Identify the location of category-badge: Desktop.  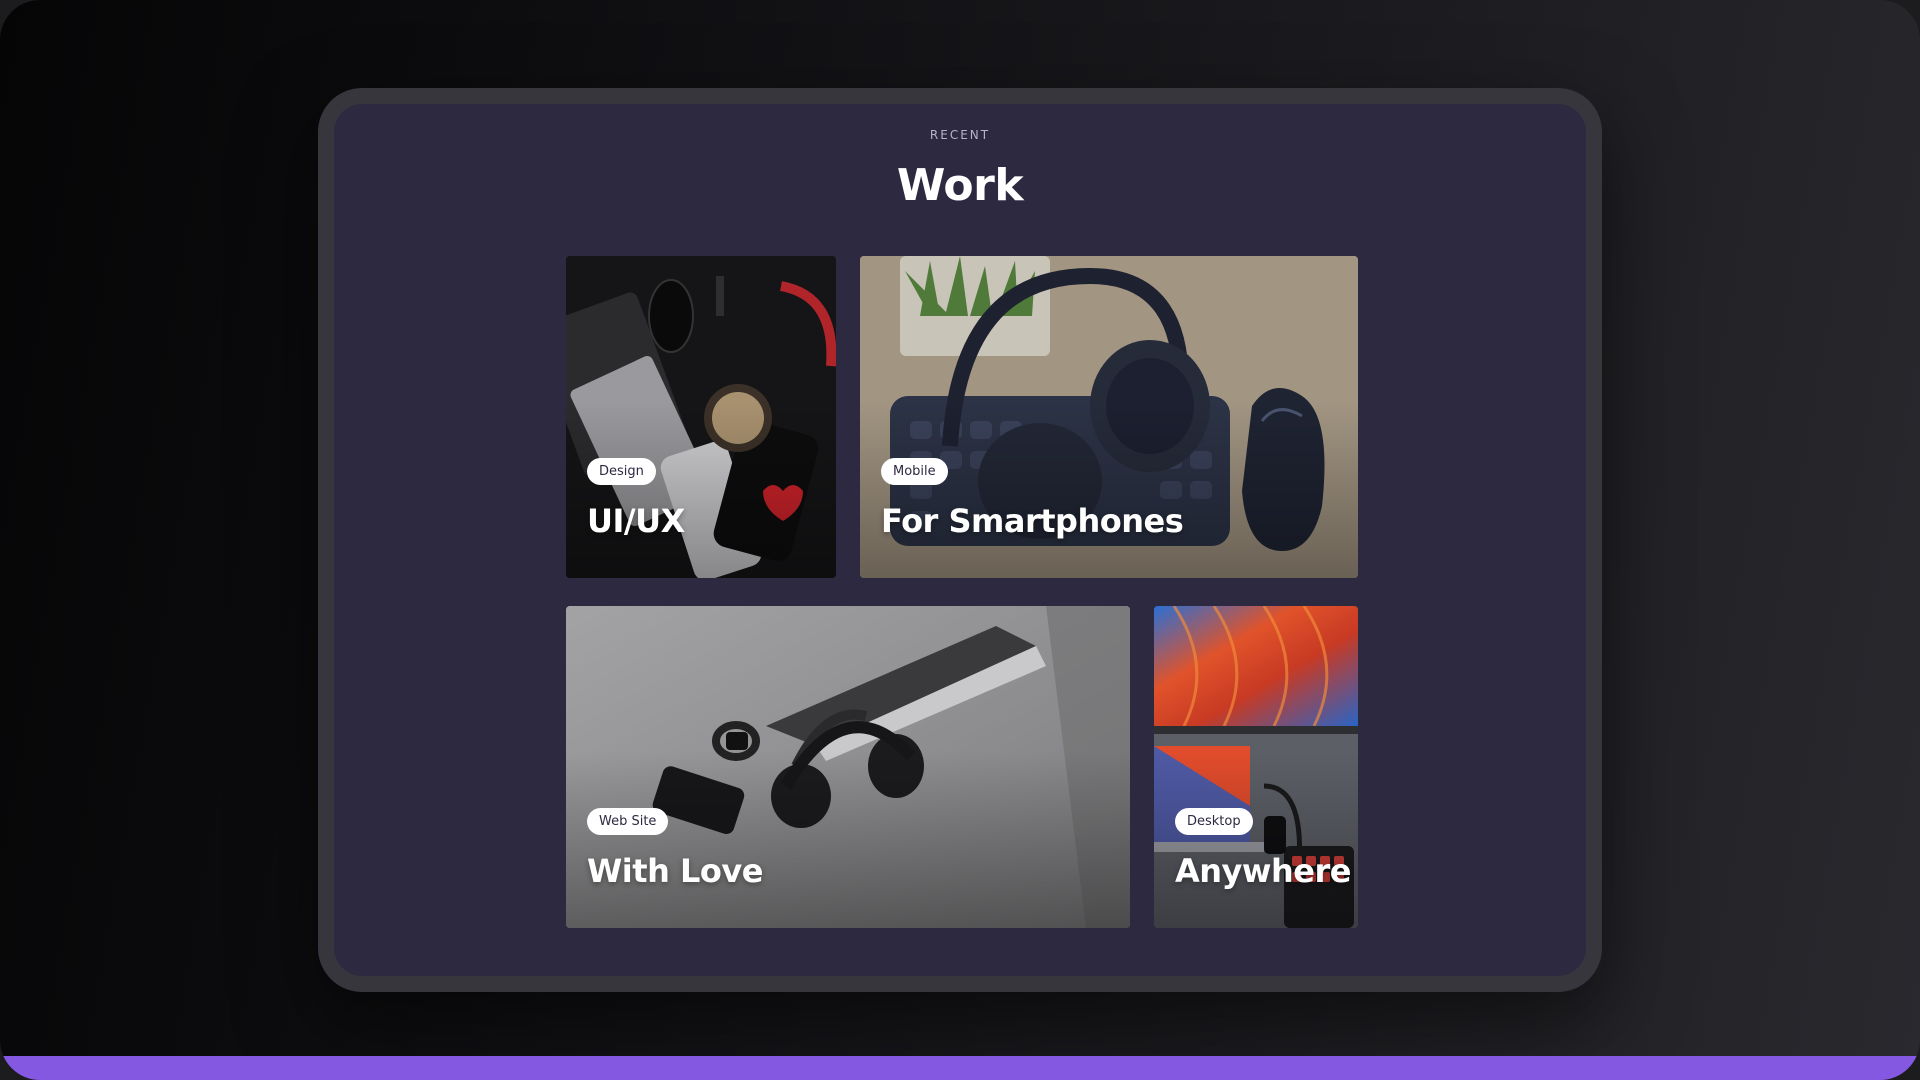
(1214, 821).